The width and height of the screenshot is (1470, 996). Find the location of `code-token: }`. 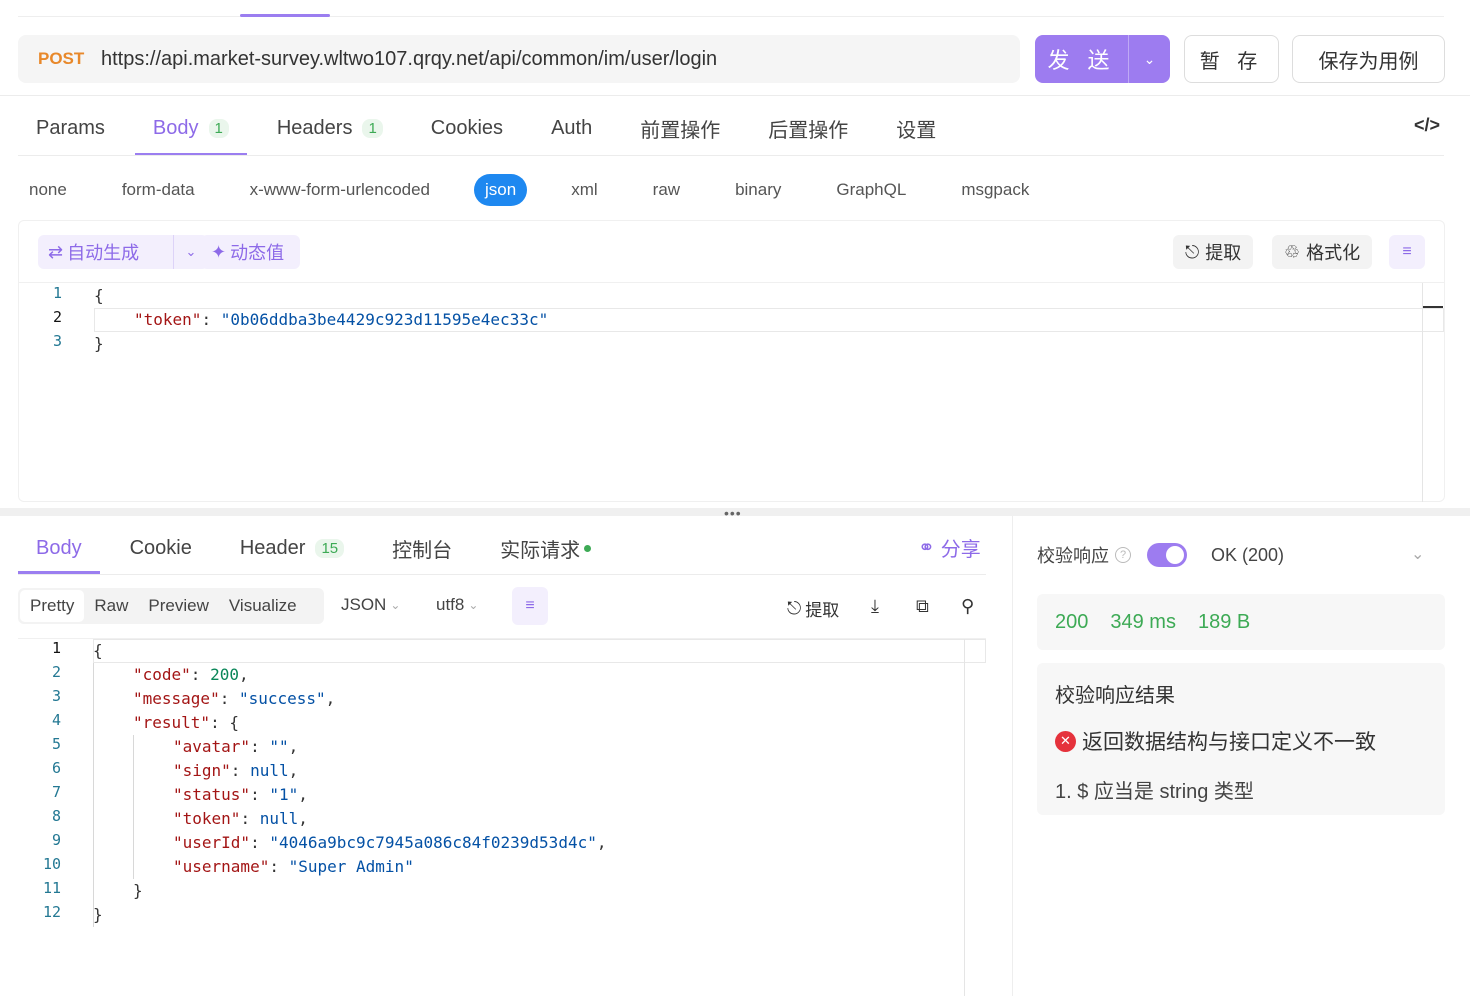

code-token: } is located at coordinates (138, 890).